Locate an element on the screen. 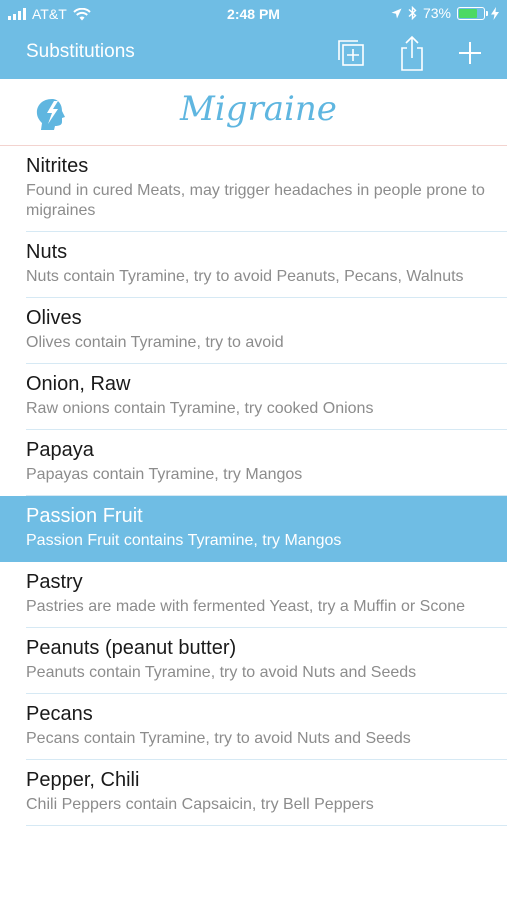 This screenshot has height=900, width=507. navigation-bar: Substitutions is located at coordinates (253, 53).